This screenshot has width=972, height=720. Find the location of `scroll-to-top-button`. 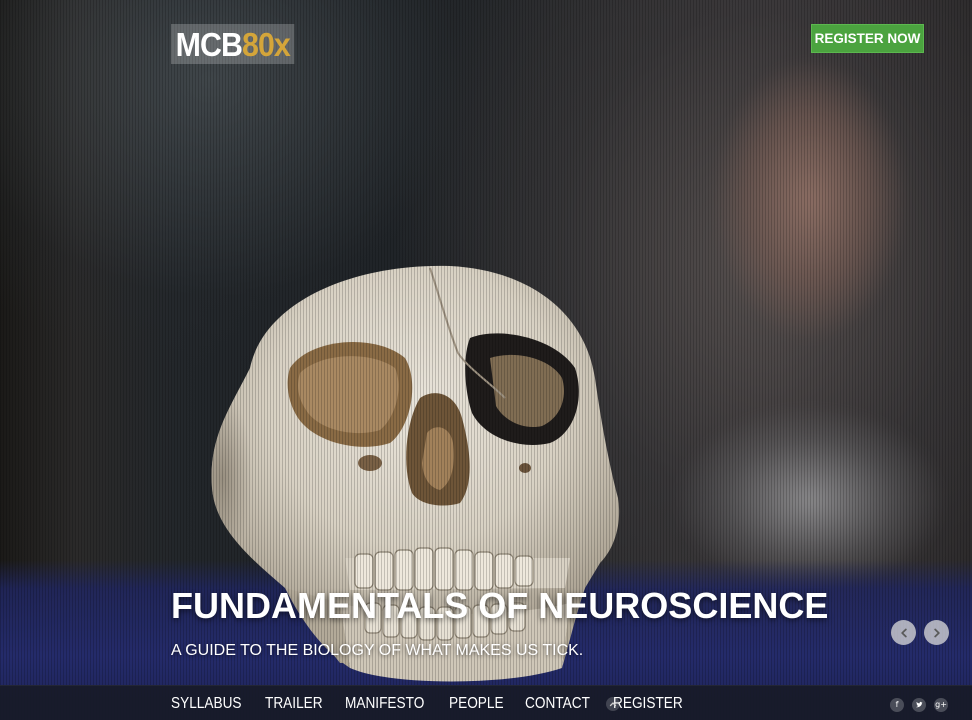

scroll-to-top-button is located at coordinates (613, 704).